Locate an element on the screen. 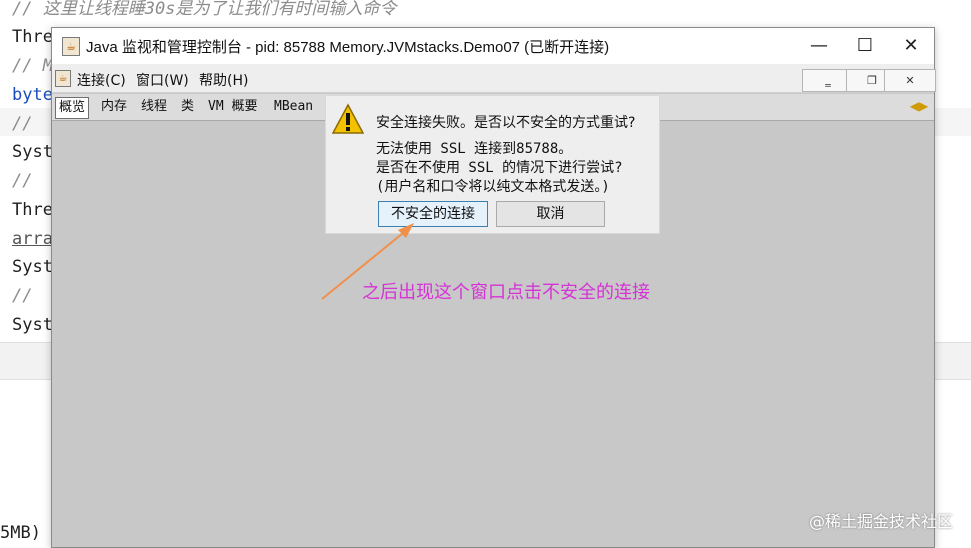  code-line: // M is located at coordinates (32, 66).